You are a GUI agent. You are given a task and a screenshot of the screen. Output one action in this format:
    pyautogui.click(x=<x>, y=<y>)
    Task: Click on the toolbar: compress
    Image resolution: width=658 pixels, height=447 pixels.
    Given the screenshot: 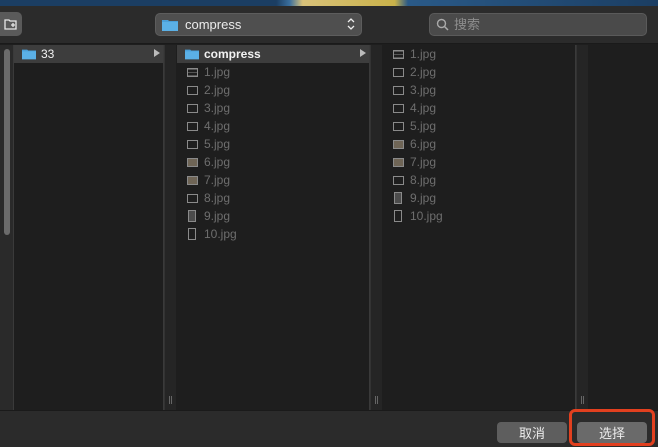 What is the action you would take?
    pyautogui.click(x=329, y=25)
    